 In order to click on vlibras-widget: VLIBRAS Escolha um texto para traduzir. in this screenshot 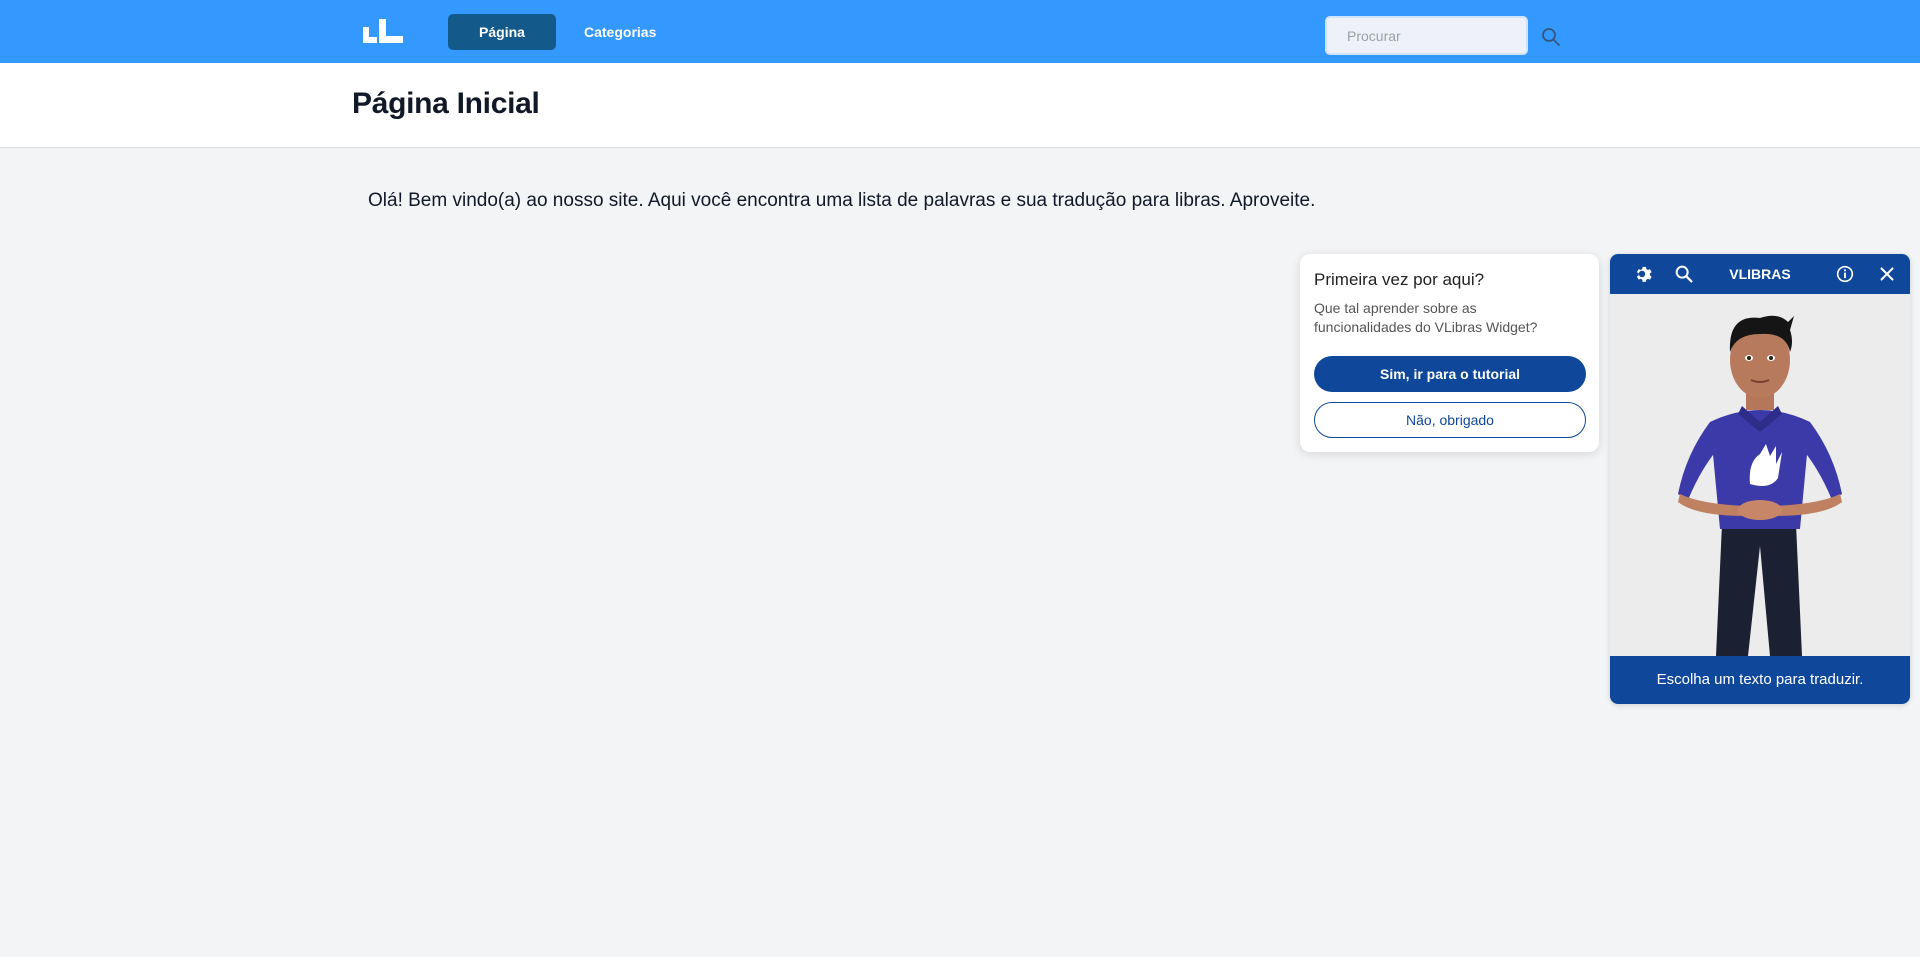, I will do `click(1760, 479)`.